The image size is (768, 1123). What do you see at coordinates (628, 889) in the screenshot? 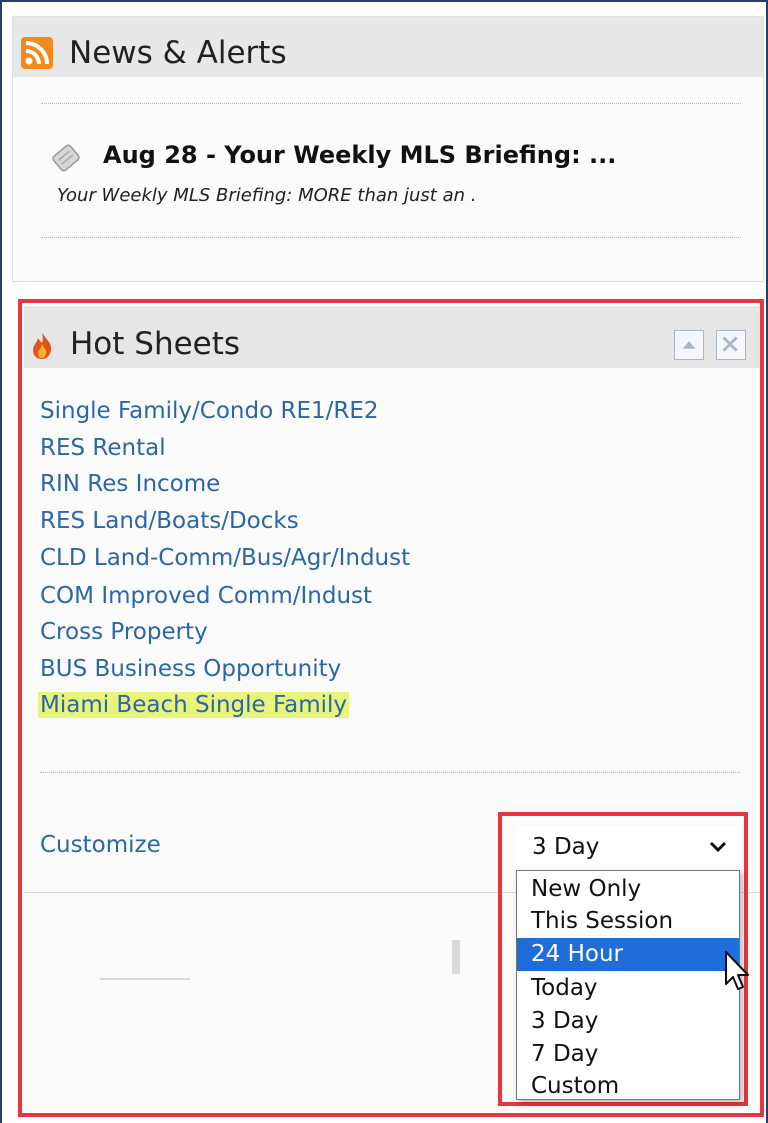
I see `time-range-option: New Only` at bounding box center [628, 889].